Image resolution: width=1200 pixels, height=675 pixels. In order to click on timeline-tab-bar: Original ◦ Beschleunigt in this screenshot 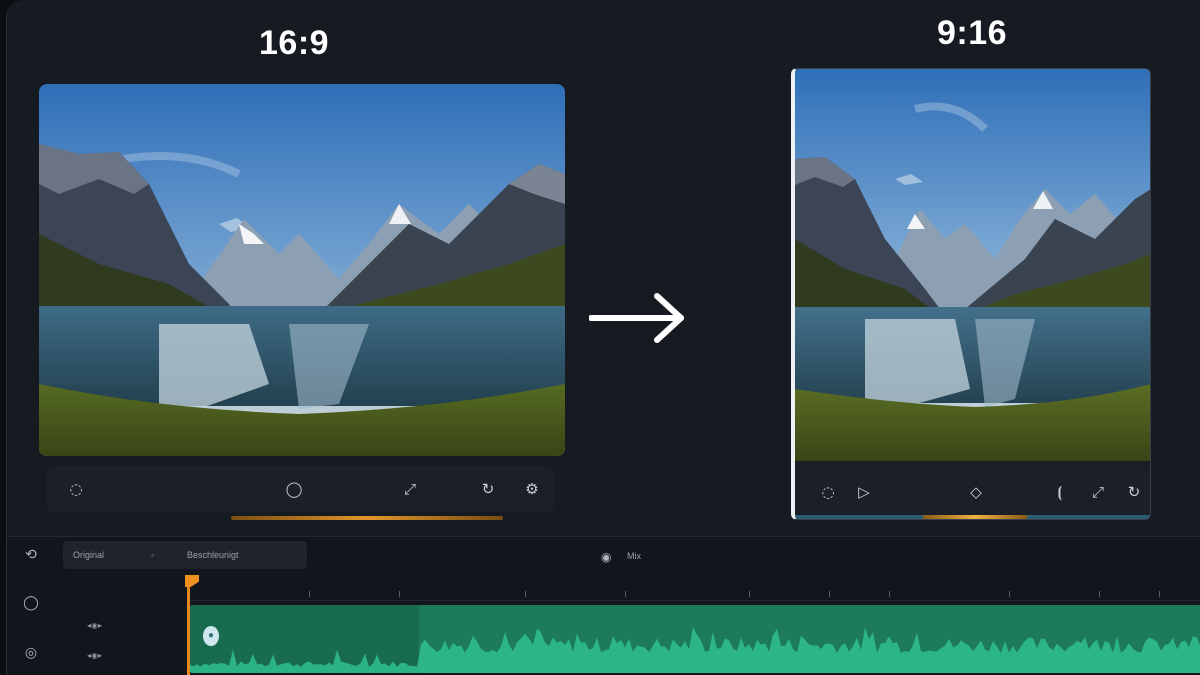, I will do `click(185, 555)`.